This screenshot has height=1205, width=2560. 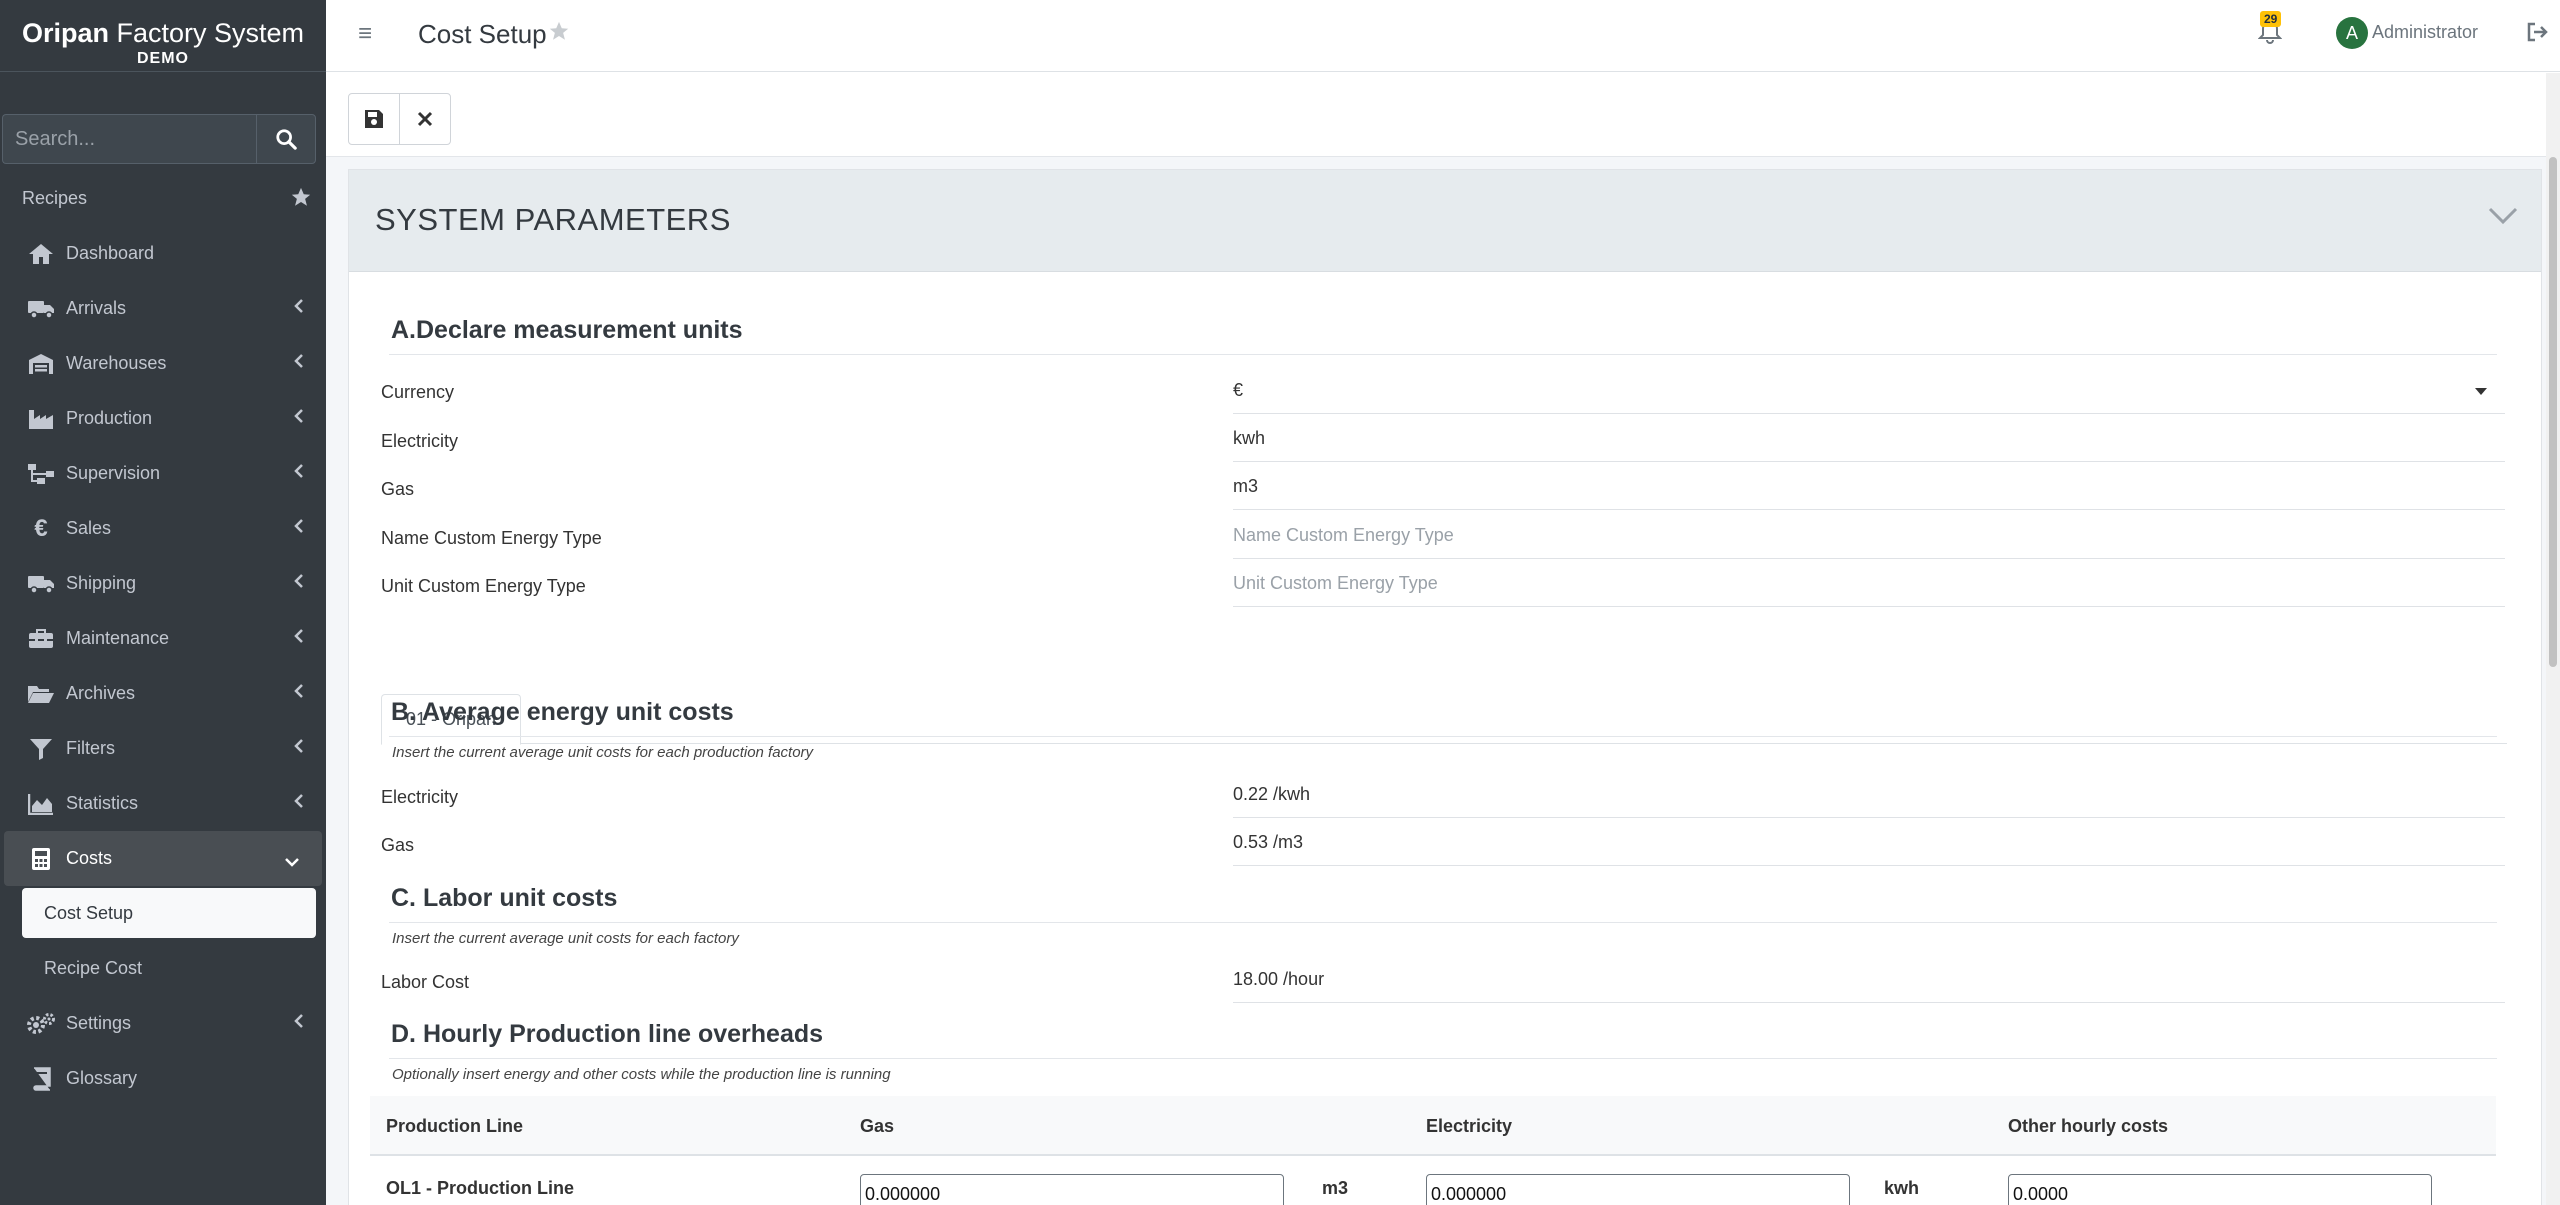 I want to click on warehouse-icon, so click(x=41, y=364).